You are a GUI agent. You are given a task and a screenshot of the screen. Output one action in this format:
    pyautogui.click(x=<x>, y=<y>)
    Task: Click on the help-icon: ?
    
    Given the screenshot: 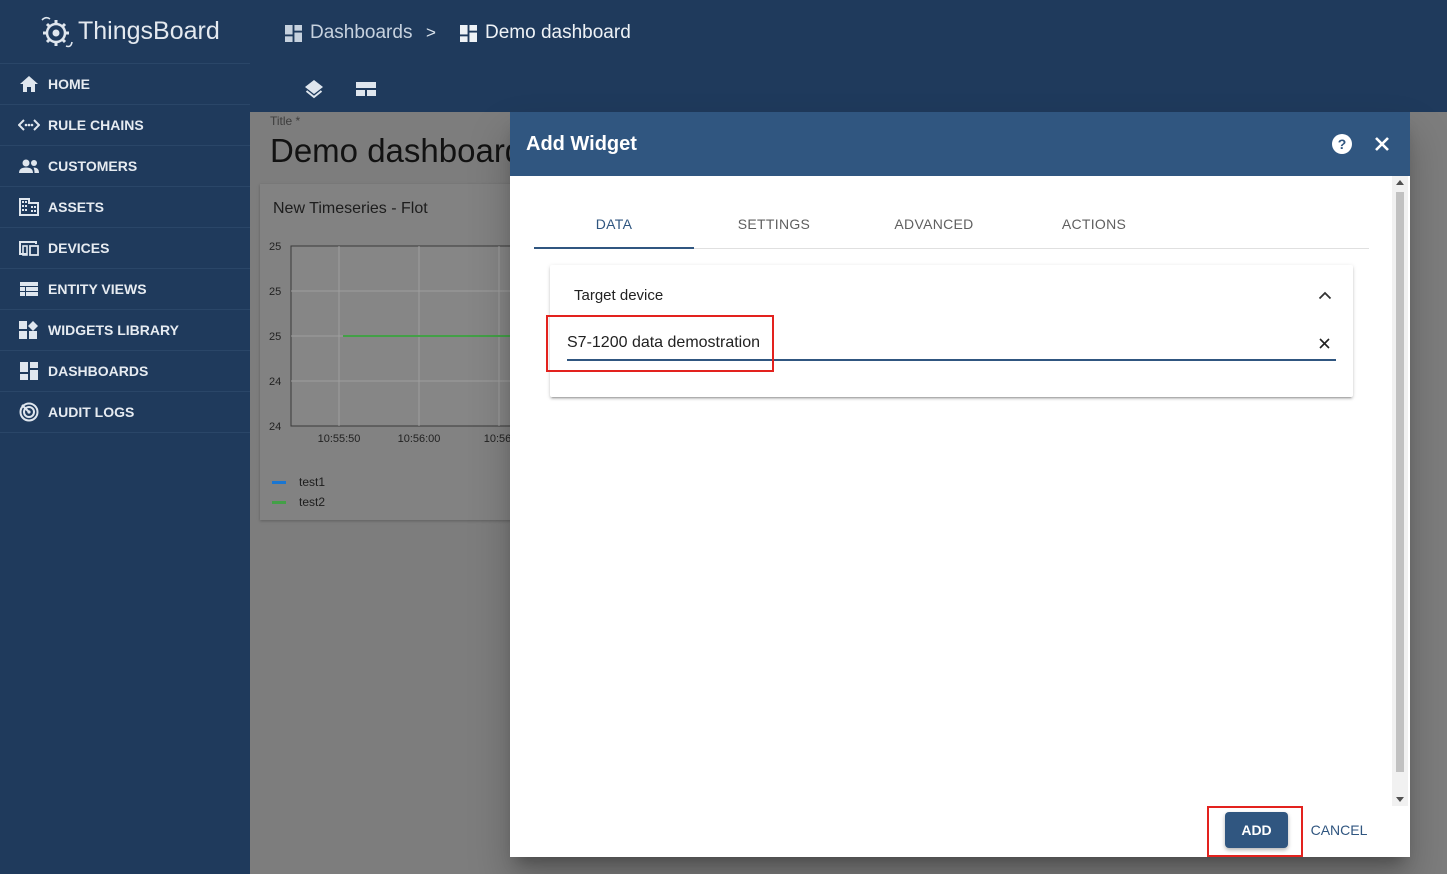 What is the action you would take?
    pyautogui.click(x=1342, y=144)
    